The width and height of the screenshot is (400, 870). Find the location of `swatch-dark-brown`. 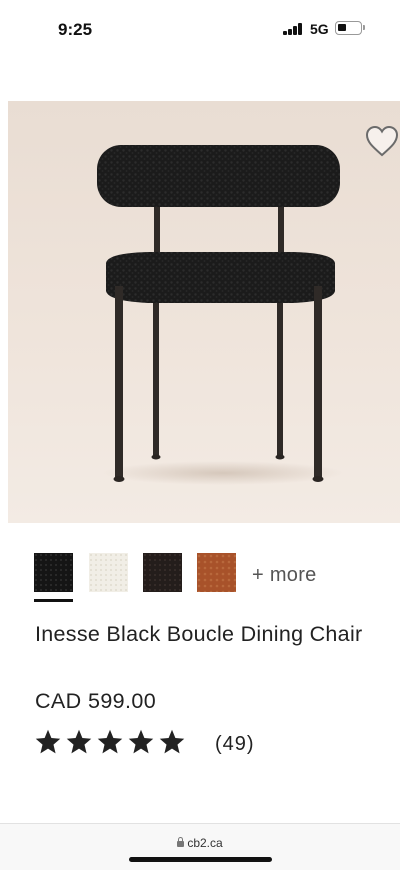

swatch-dark-brown is located at coordinates (162, 572).